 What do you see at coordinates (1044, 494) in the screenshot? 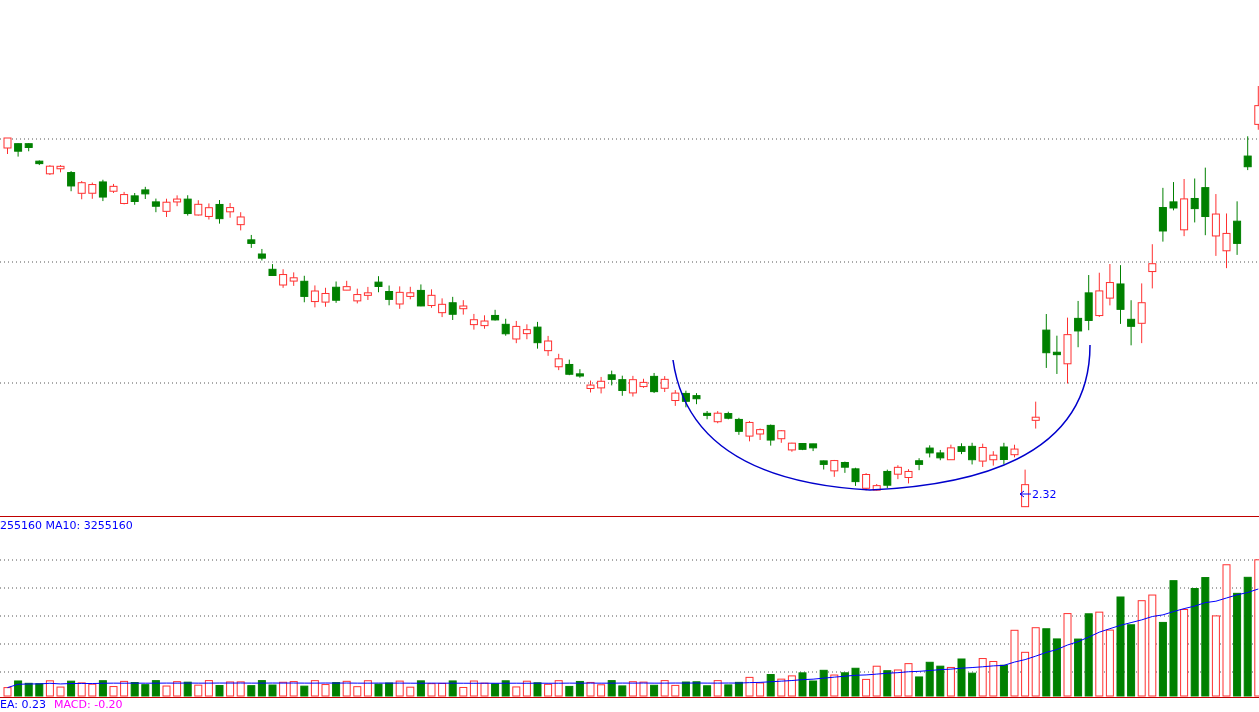
I see `low-price-label: 2.32` at bounding box center [1044, 494].